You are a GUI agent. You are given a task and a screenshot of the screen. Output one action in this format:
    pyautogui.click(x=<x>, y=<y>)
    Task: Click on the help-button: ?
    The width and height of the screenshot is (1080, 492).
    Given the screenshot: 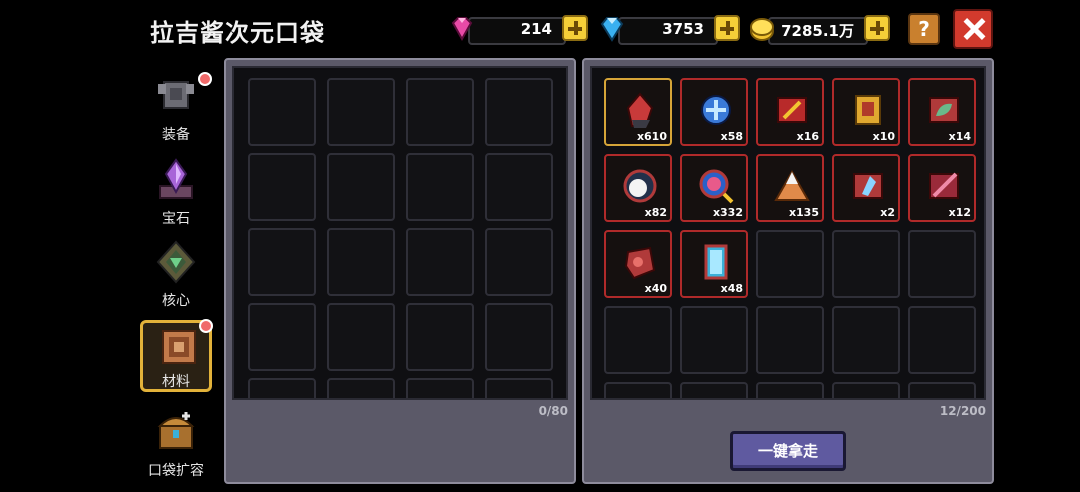 What is the action you would take?
    pyautogui.click(x=924, y=29)
    